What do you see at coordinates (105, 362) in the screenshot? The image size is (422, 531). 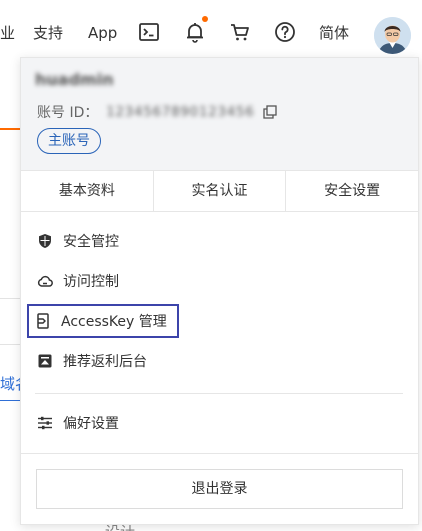 I see `menu-item-label: 推荐返利后台` at bounding box center [105, 362].